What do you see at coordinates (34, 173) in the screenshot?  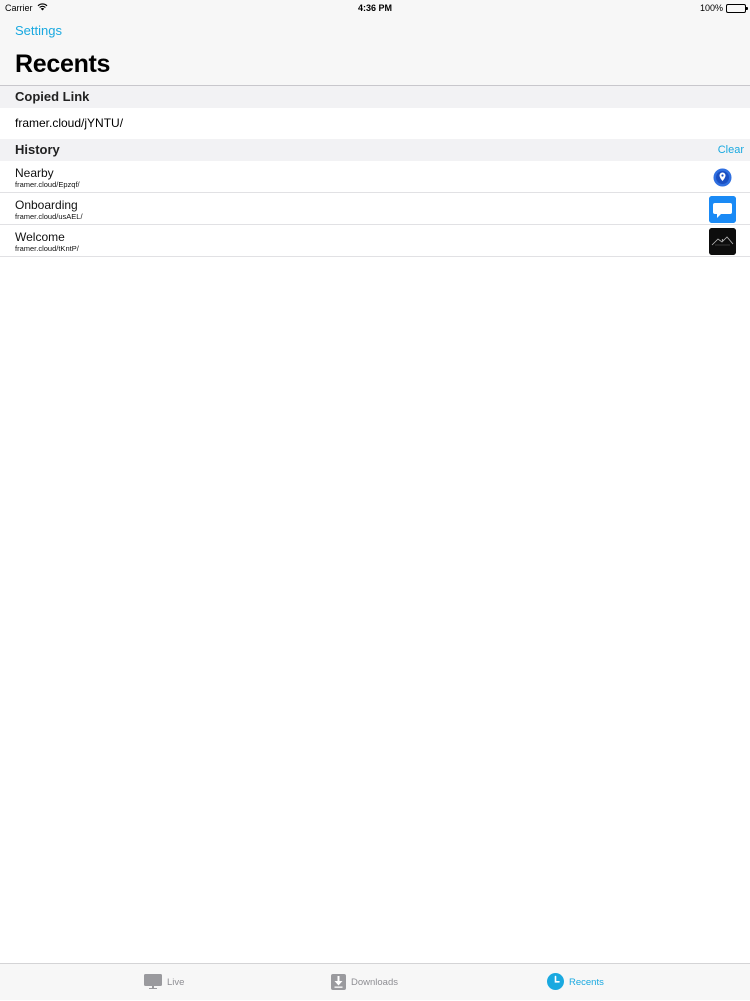 I see `history-row-title: Nearby` at bounding box center [34, 173].